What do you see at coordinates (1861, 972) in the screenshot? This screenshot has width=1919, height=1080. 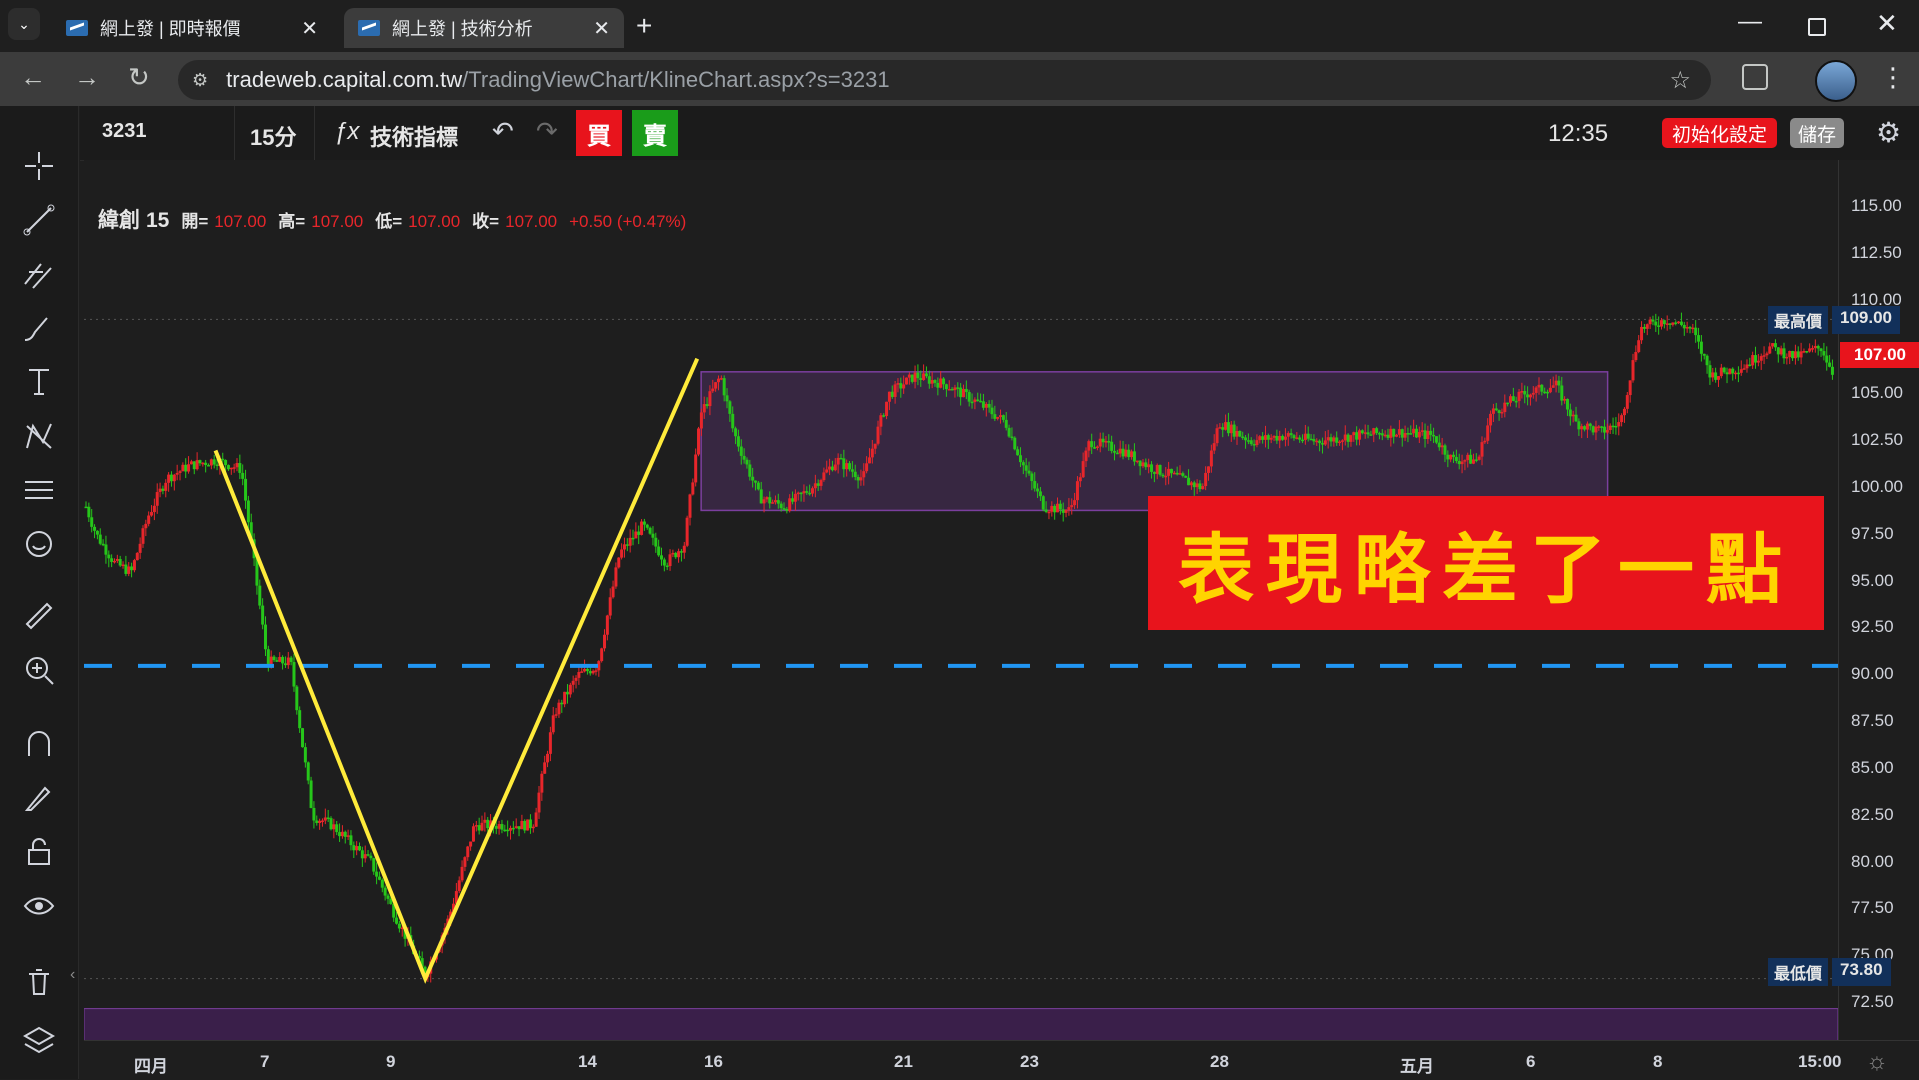 I see `low-price-value: 73.80` at bounding box center [1861, 972].